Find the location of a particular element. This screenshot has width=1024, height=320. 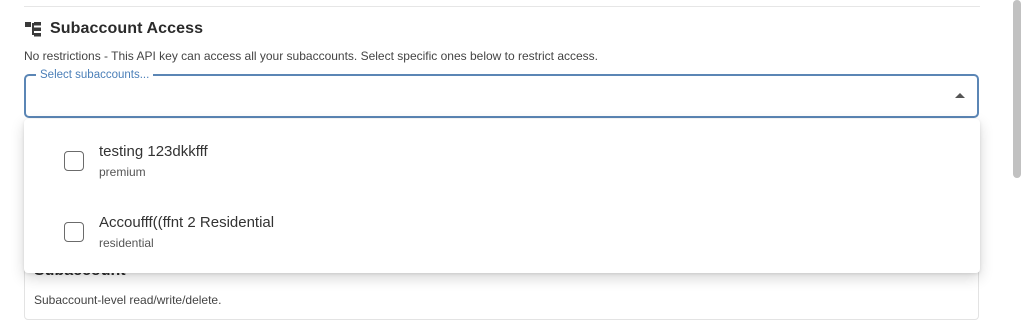

option-type: premium is located at coordinates (122, 172).